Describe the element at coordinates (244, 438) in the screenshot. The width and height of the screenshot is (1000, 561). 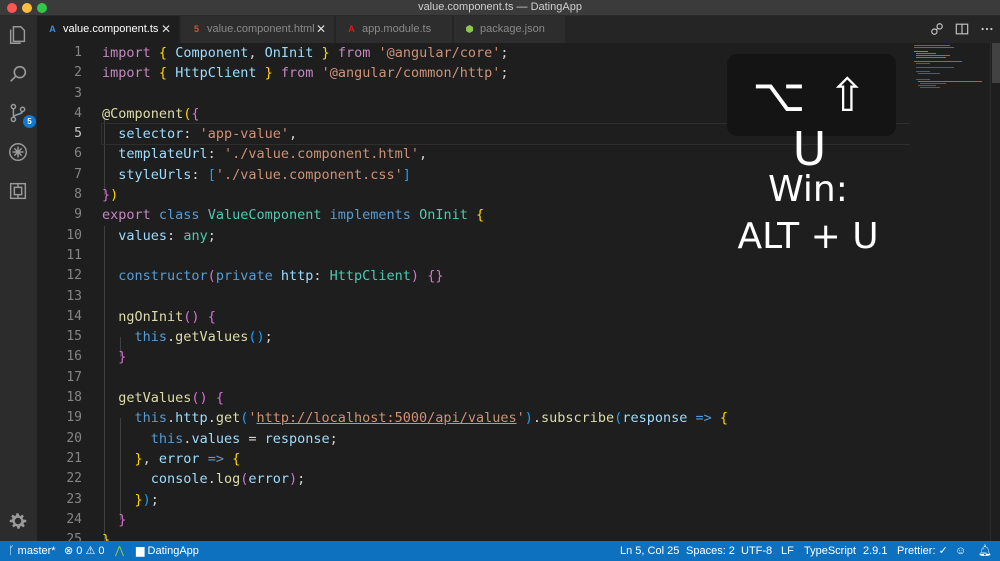
I see `code-line: this.values = response;` at that location.